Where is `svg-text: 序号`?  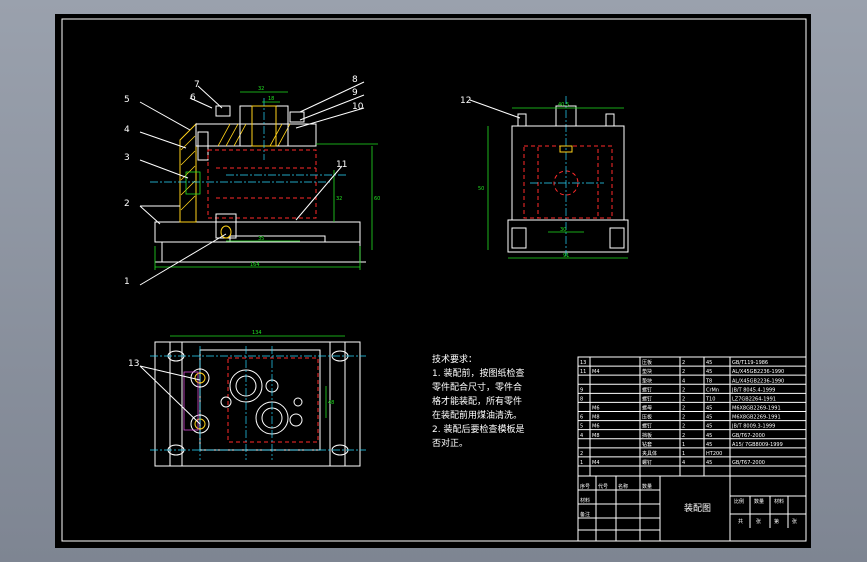
svg-text: 序号 is located at coordinates (585, 486).